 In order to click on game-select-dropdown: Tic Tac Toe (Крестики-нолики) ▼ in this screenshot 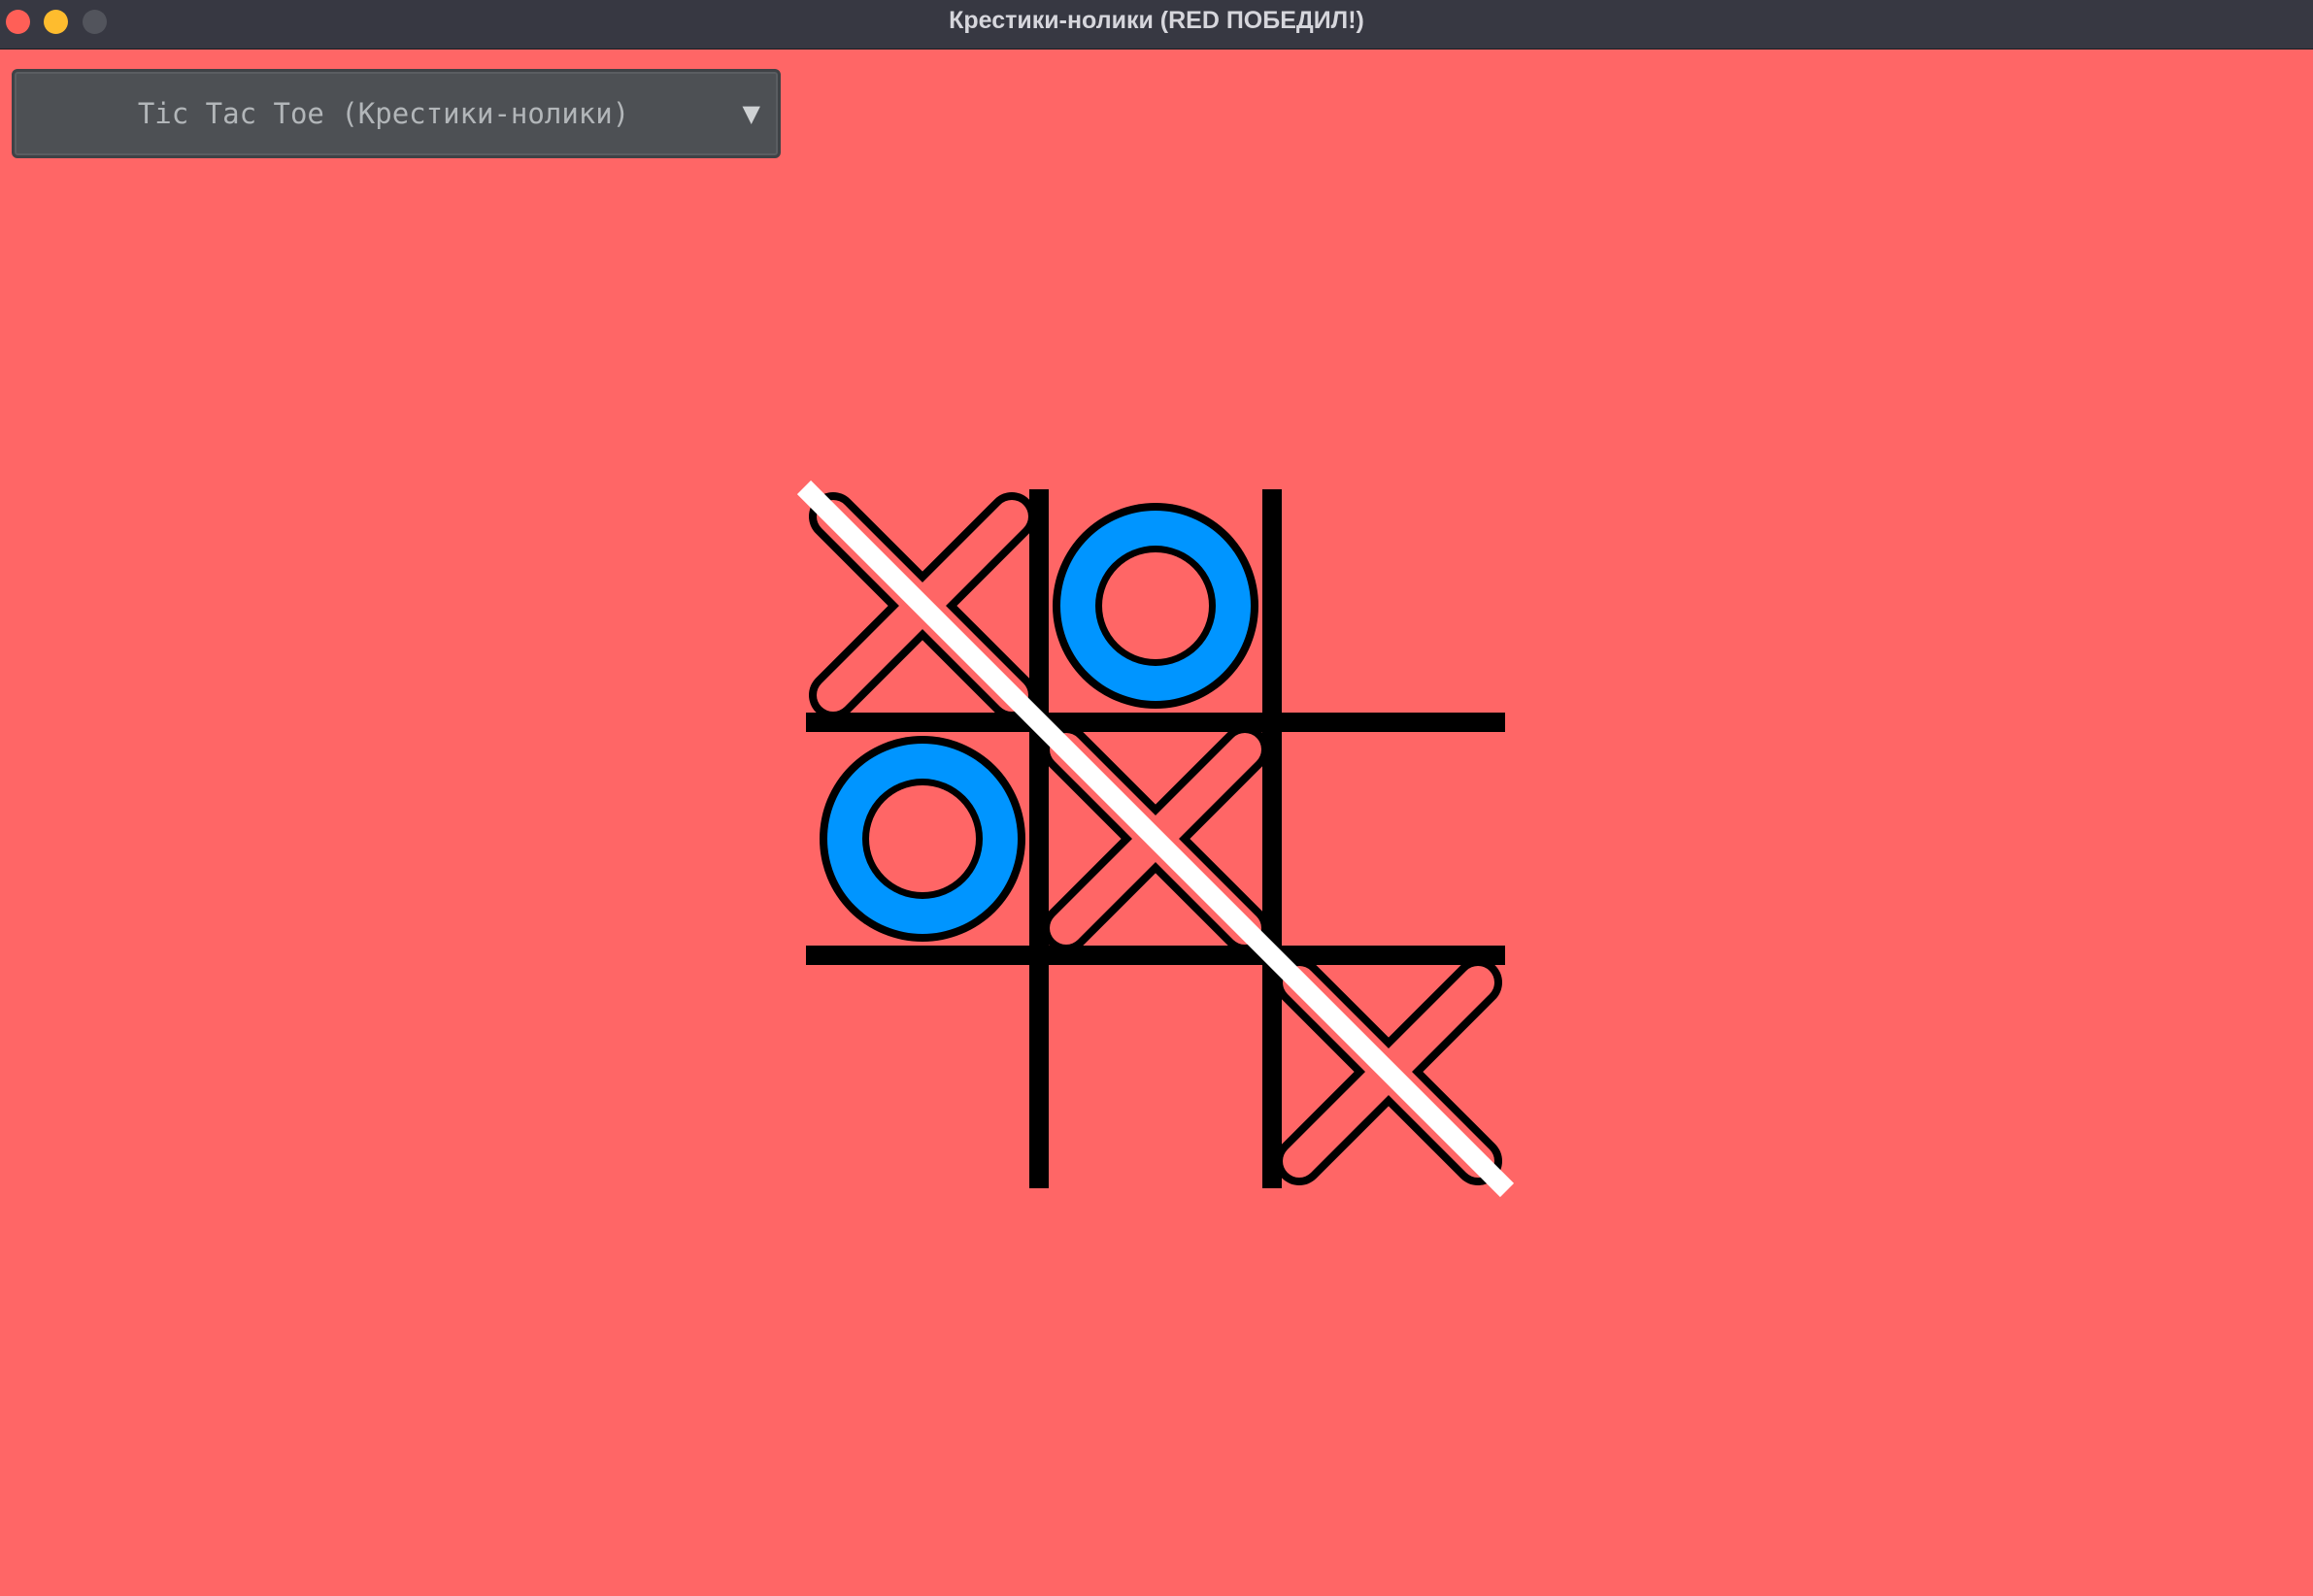, I will do `click(396, 113)`.